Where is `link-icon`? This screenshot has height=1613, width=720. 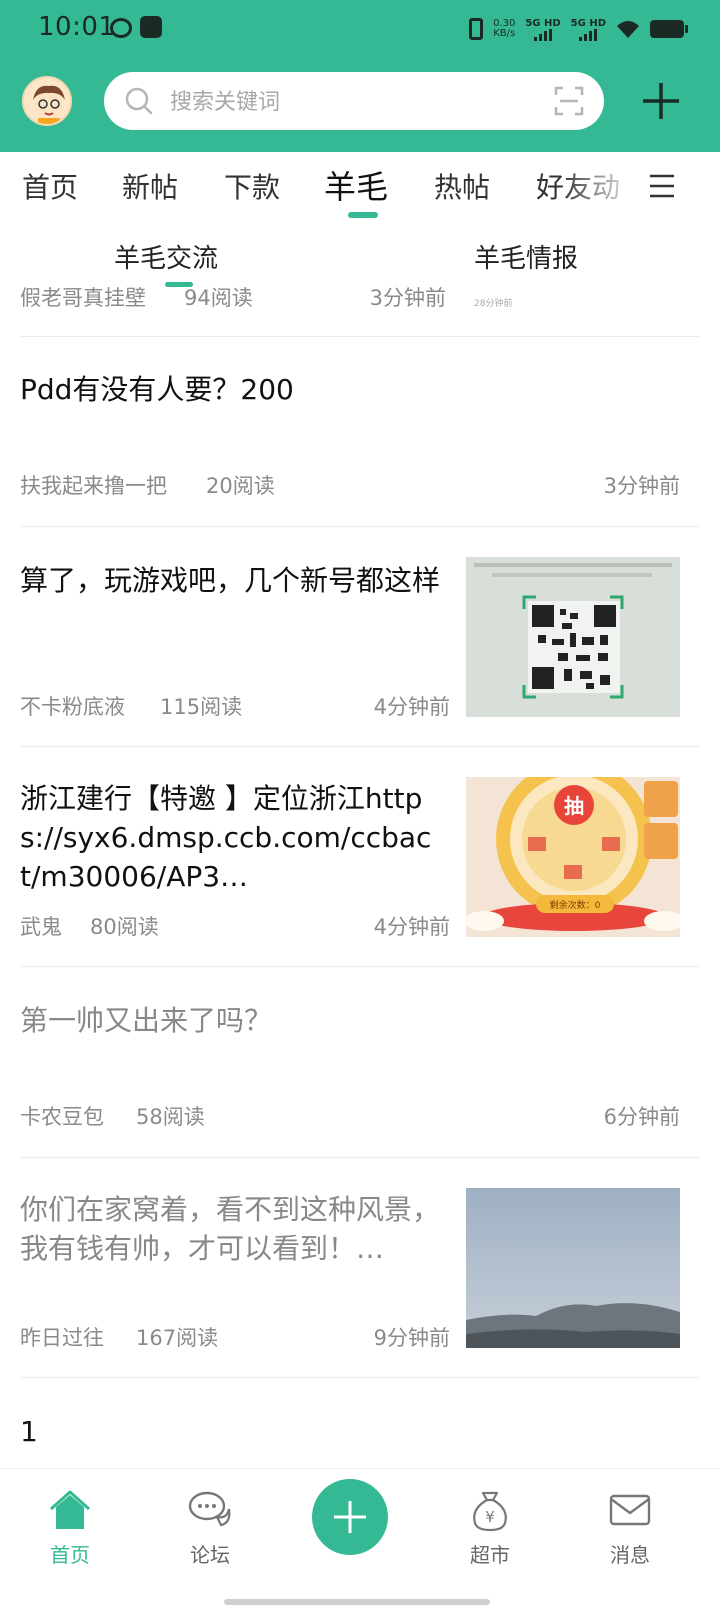
link-icon is located at coordinates (121, 28).